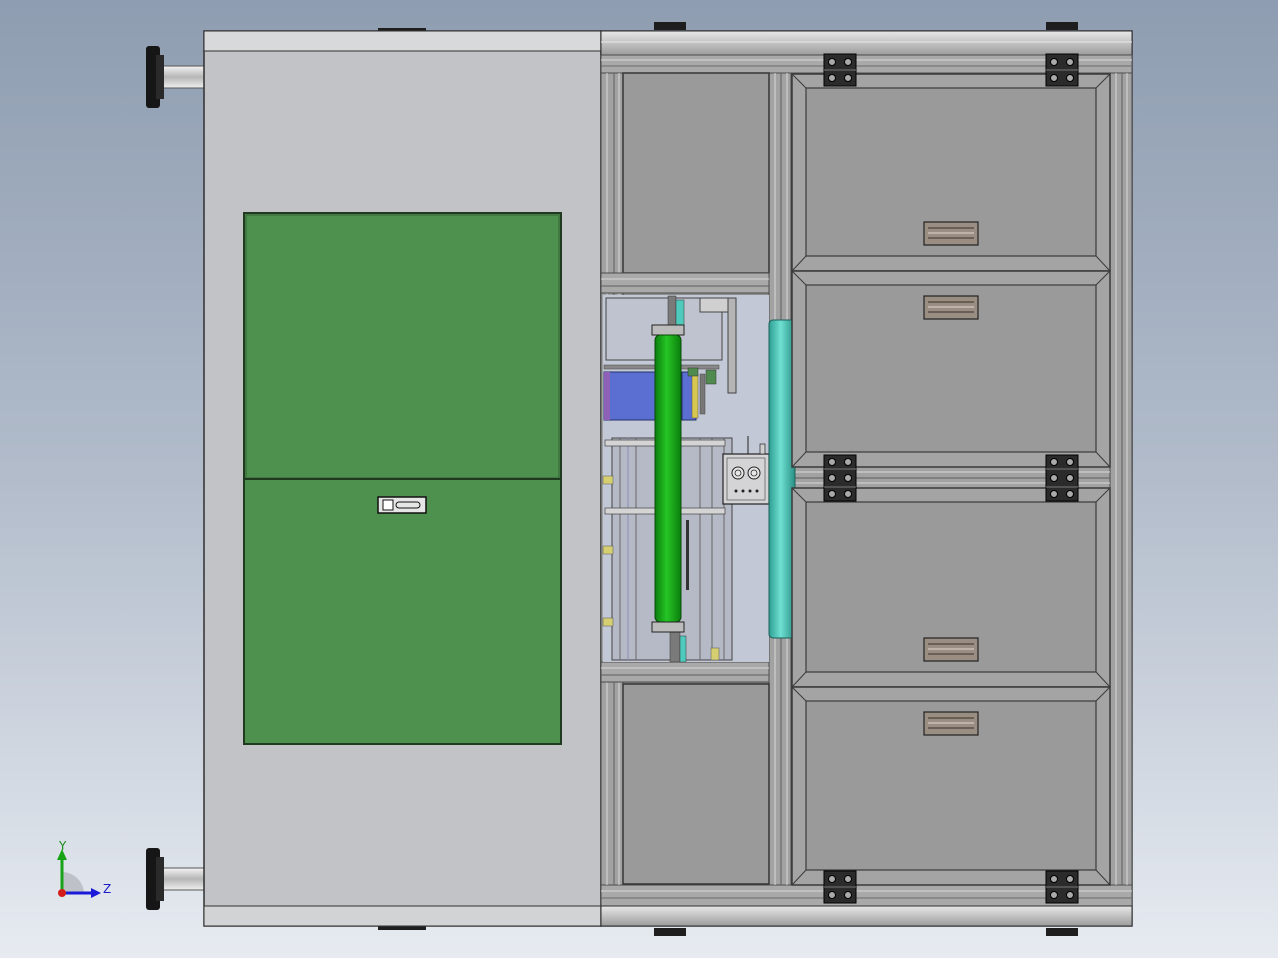  Describe the element at coordinates (668, 478) in the screenshot. I see `pneumatic-cylinder` at that location.